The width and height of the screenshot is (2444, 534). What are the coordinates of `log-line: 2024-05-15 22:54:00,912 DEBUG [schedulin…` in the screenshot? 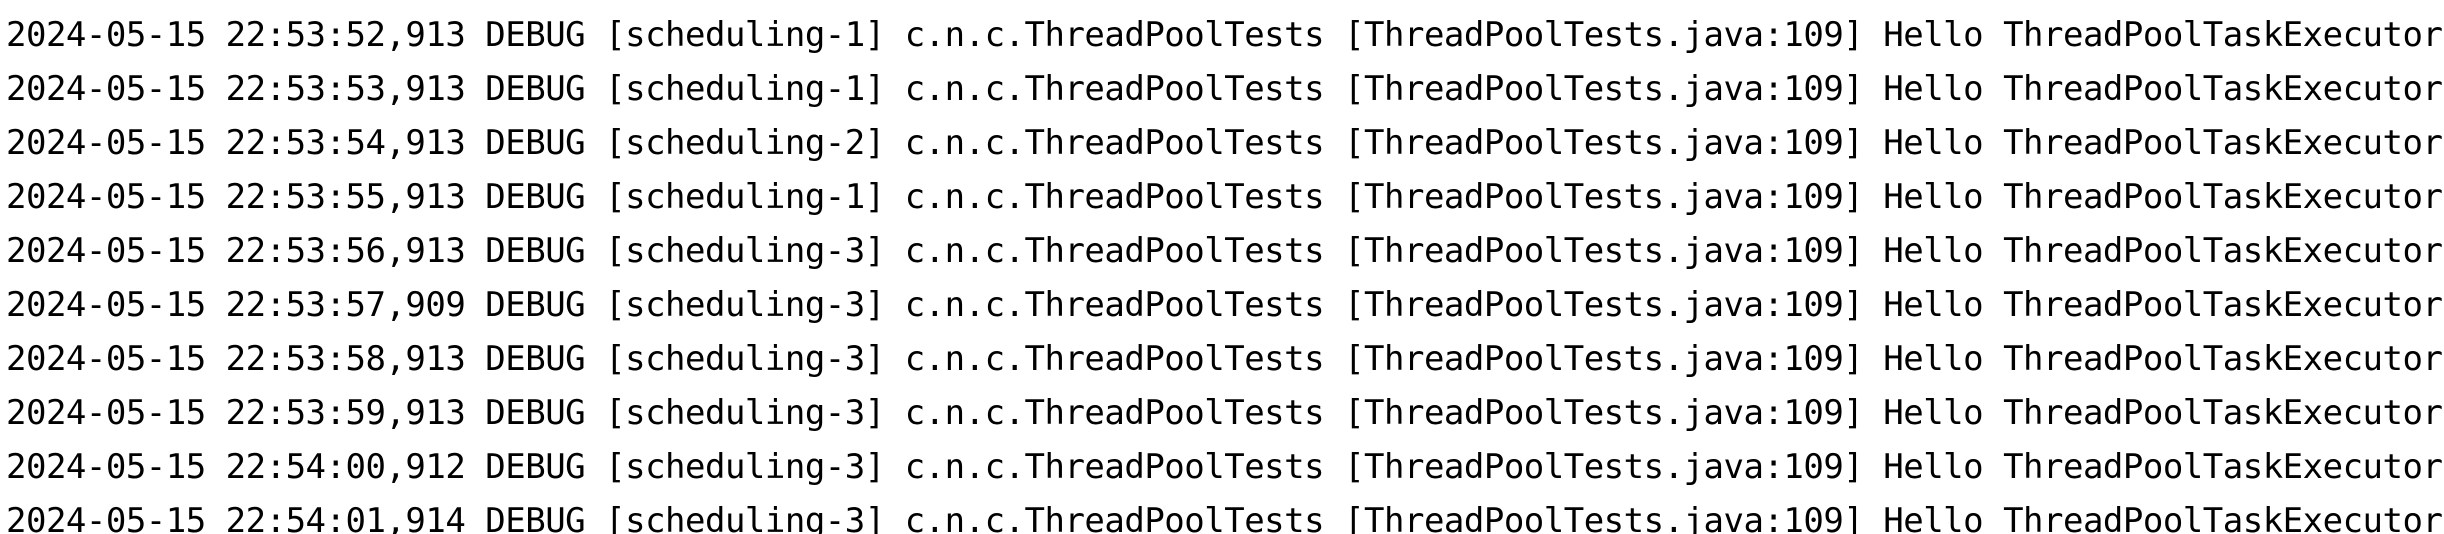 It's located at (1224, 467).